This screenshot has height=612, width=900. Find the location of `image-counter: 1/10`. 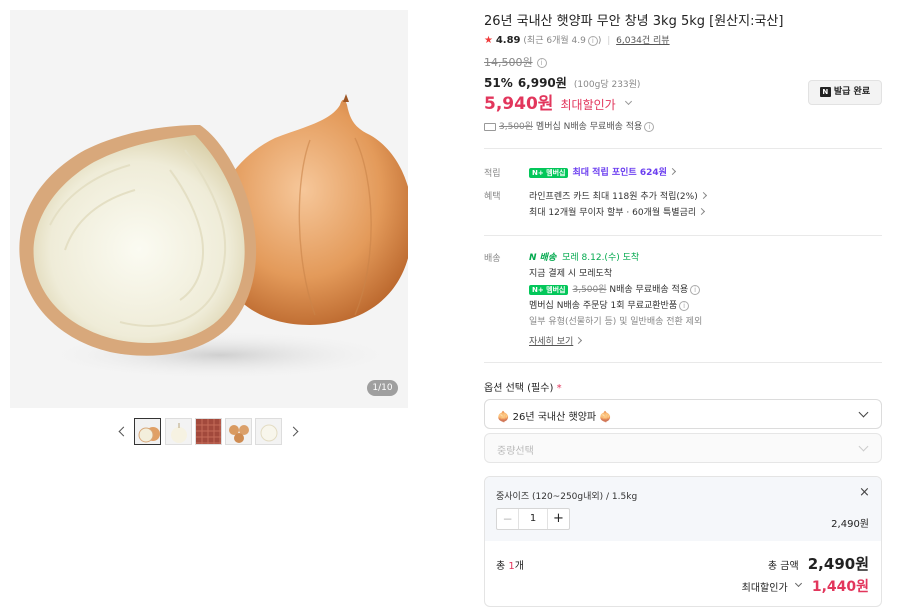

image-counter: 1/10 is located at coordinates (382, 388).